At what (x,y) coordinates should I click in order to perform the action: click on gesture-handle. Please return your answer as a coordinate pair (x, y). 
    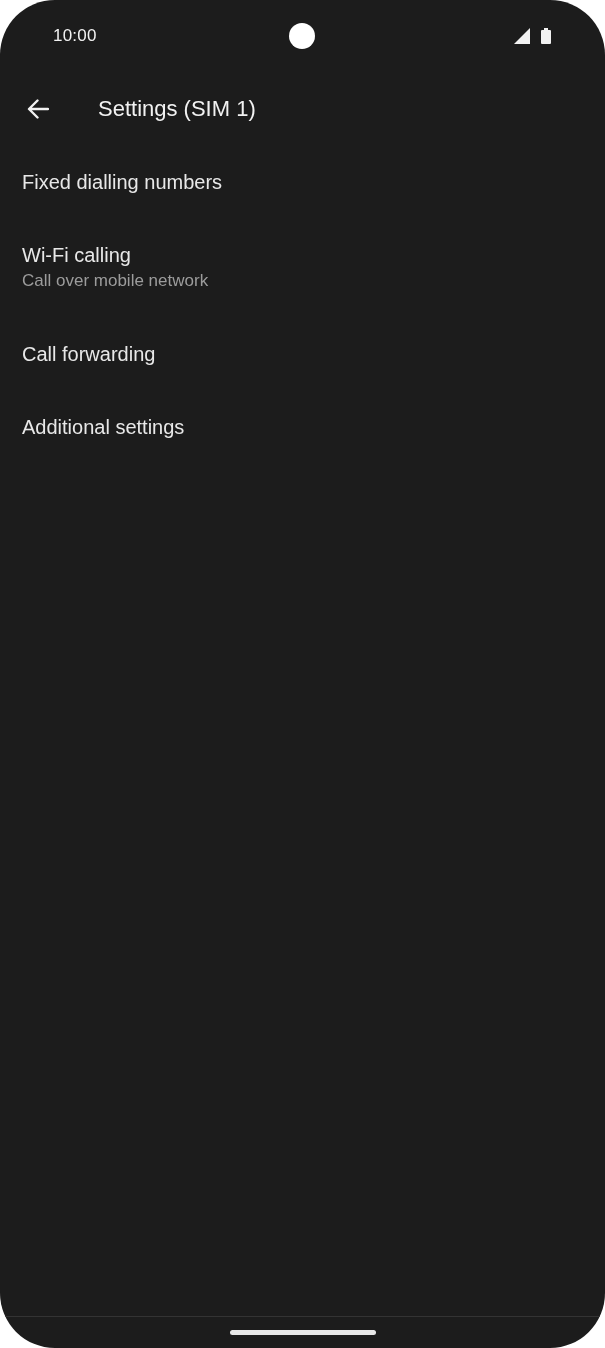
    Looking at the image, I should click on (302, 1332).